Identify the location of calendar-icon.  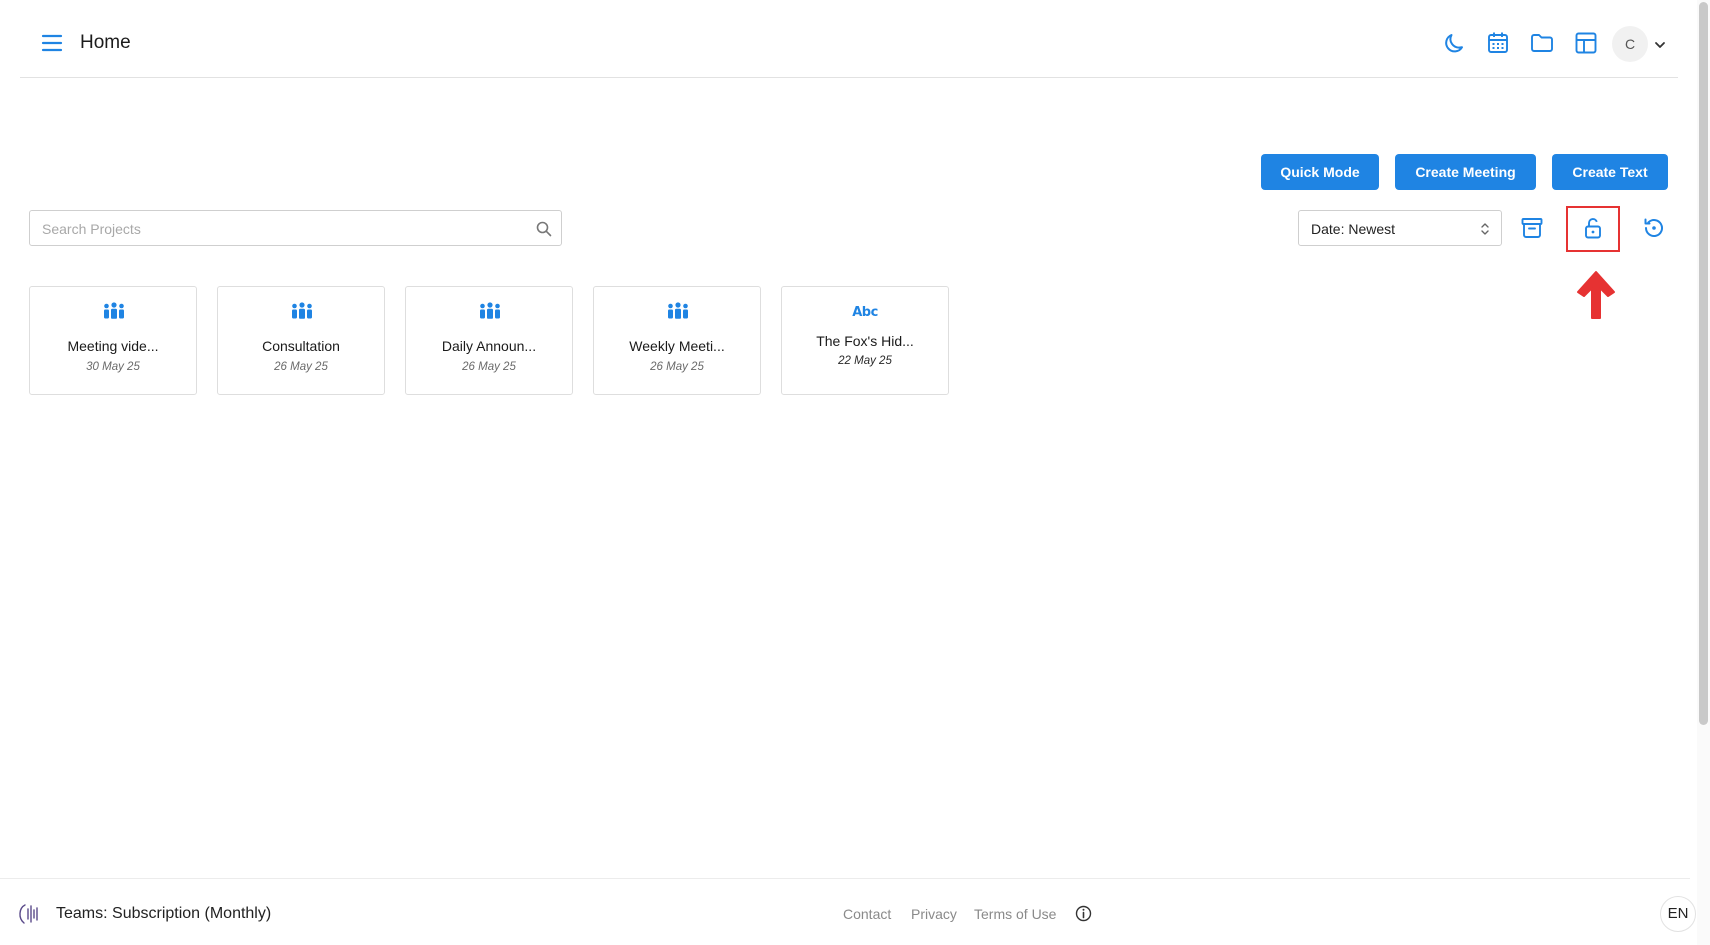
(1498, 43).